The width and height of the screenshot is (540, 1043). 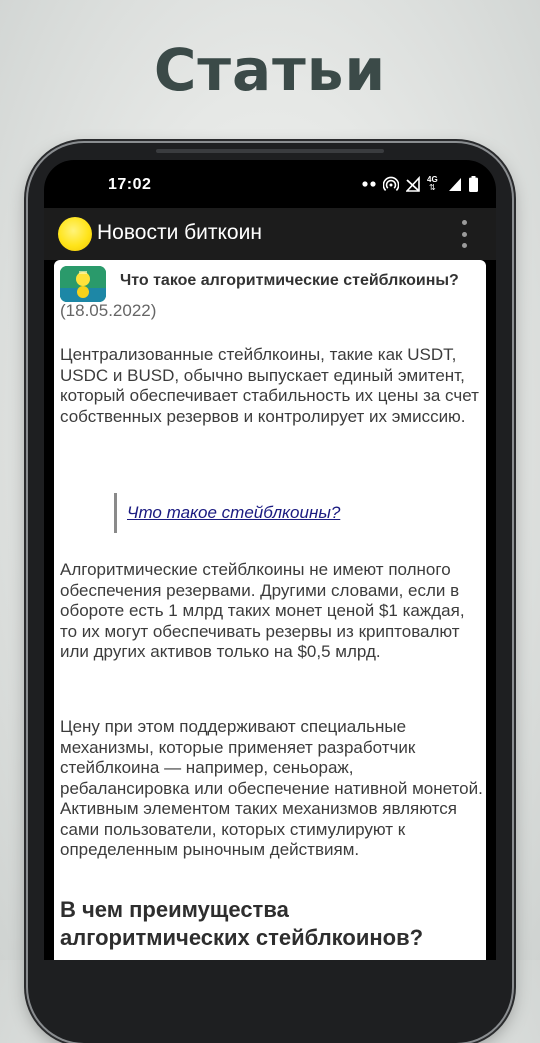 I want to click on hotspot-icon, so click(x=391, y=183).